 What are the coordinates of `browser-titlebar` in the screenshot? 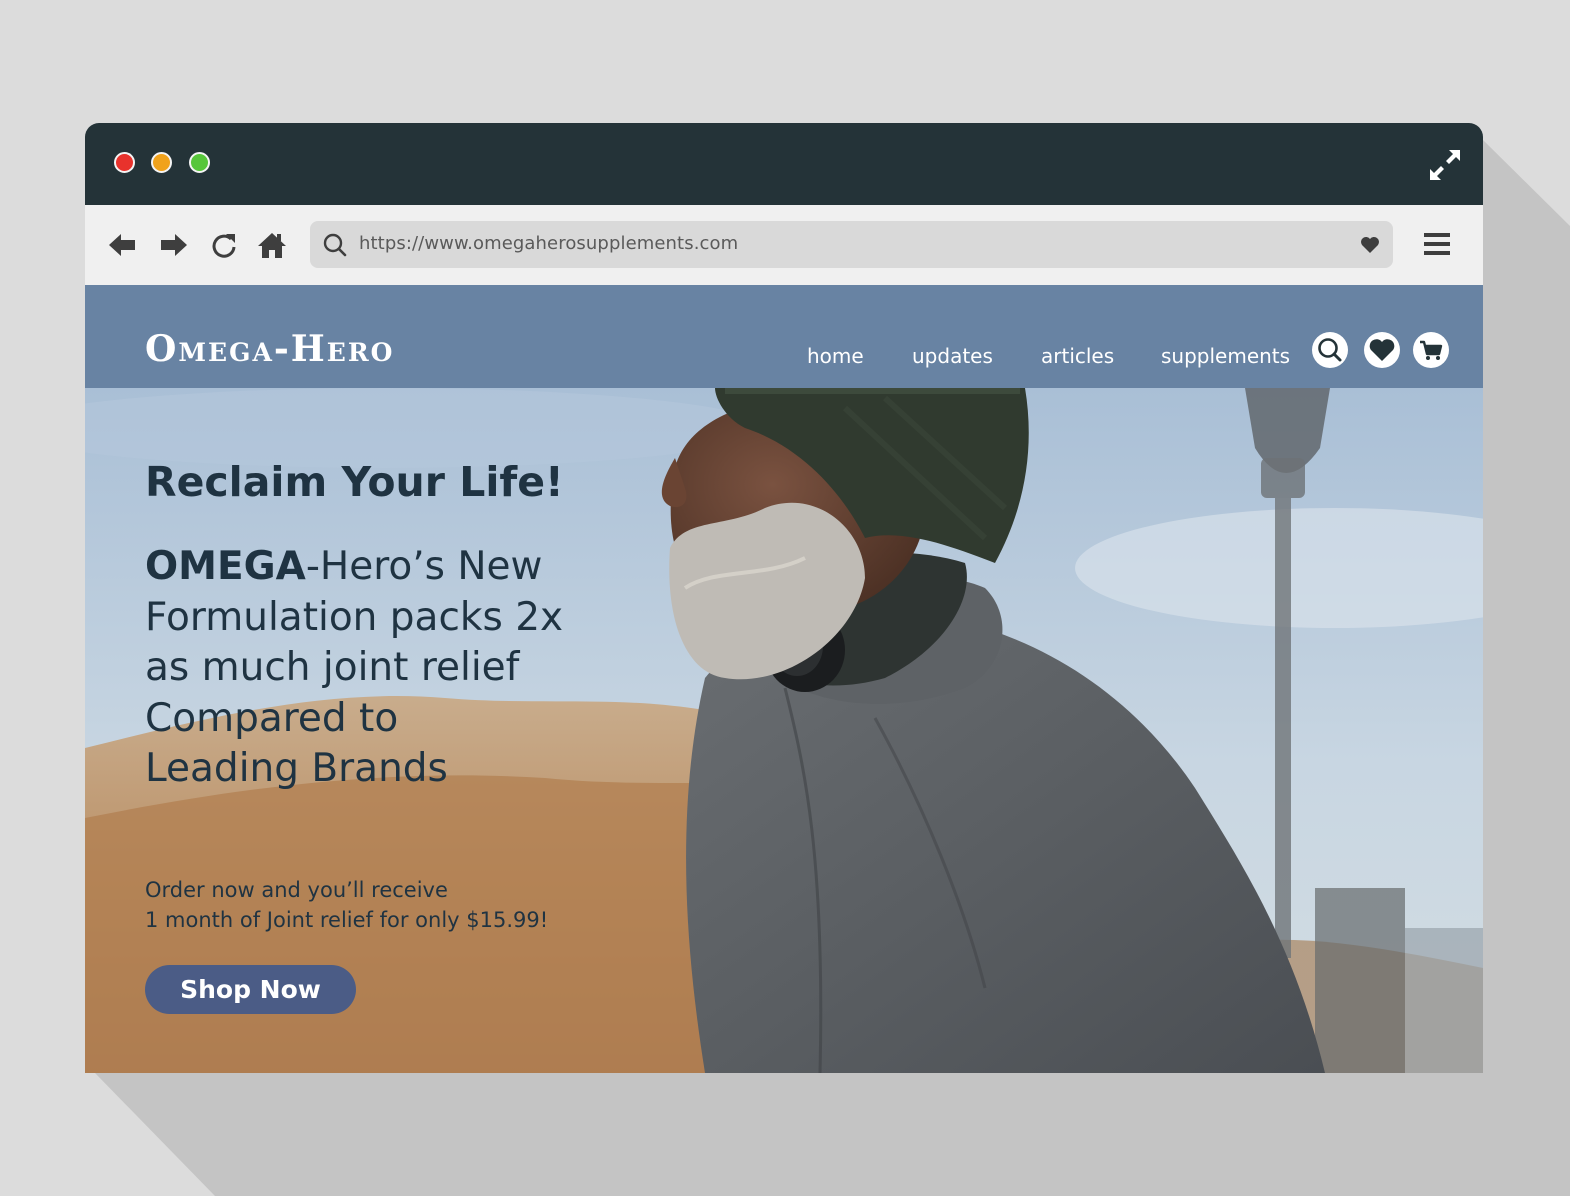 It's located at (784, 164).